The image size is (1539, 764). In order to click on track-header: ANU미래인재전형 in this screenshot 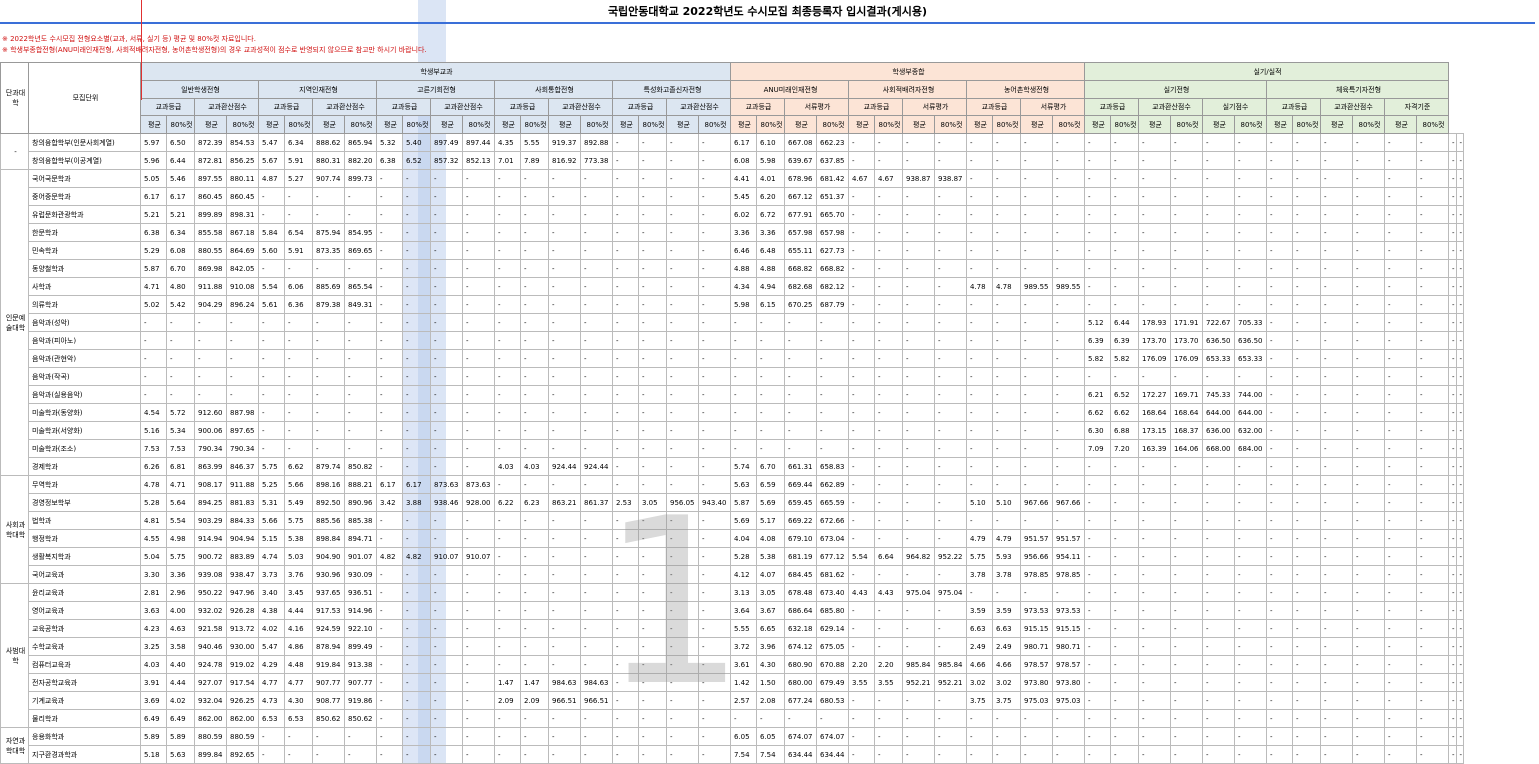, I will do `click(789, 89)`.